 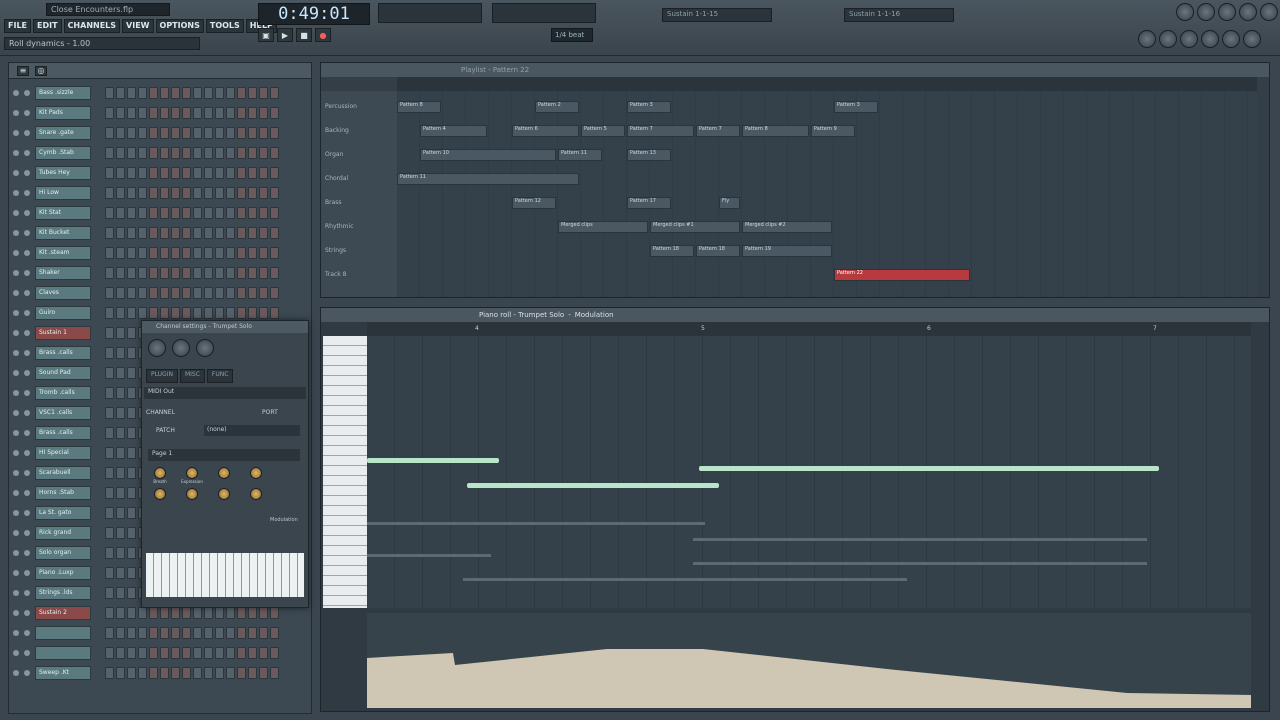 I want to click on pattern-clip: Pattern 13, so click(x=649, y=155).